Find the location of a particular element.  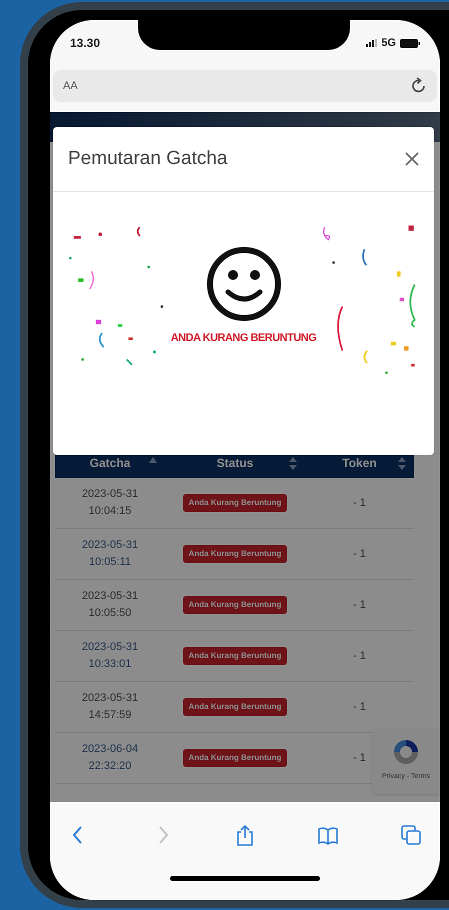

date-cell-text: 2023-05-31 10:04:15 is located at coordinates (110, 503).